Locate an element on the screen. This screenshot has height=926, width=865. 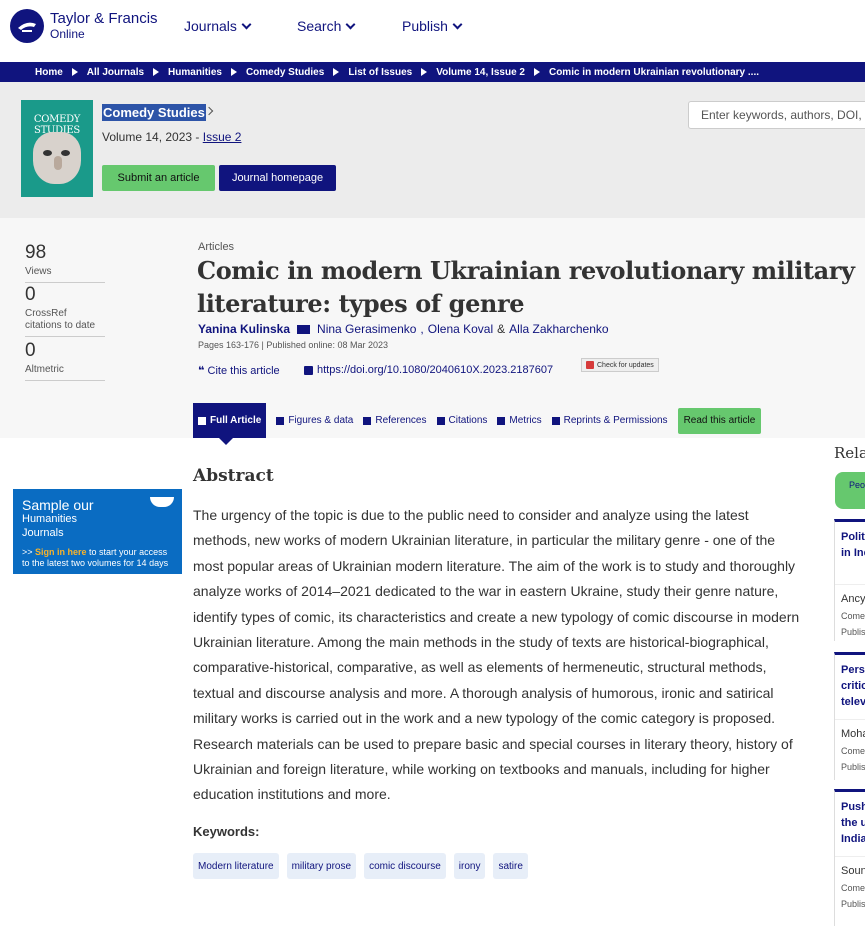
related-author: Soun is located at coordinates (850, 866).